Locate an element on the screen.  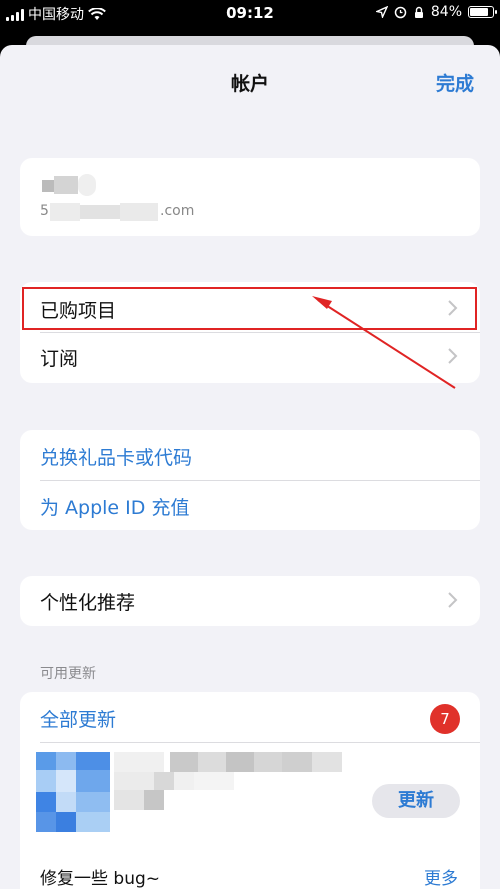
status-bar: 中国移动 09:12 84% is located at coordinates (250, 13).